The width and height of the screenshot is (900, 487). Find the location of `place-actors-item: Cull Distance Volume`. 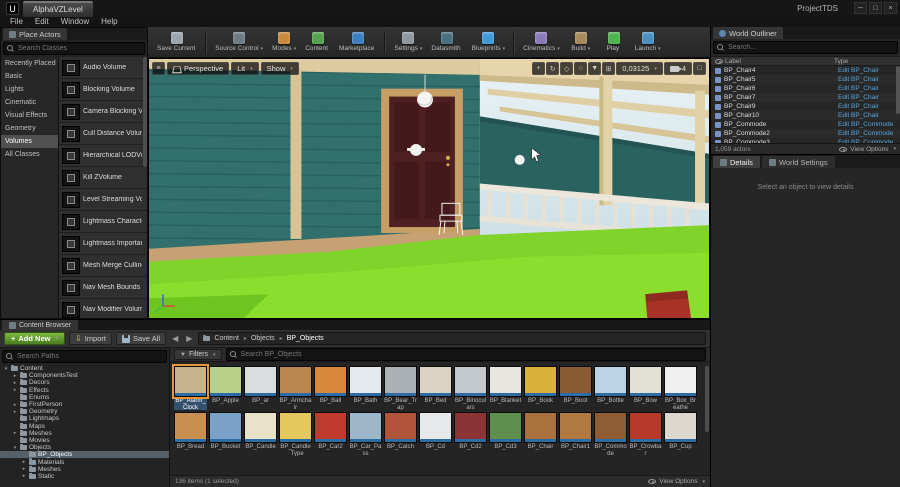

place-actors-item: Cull Distance Volume is located at coordinates (103, 134).